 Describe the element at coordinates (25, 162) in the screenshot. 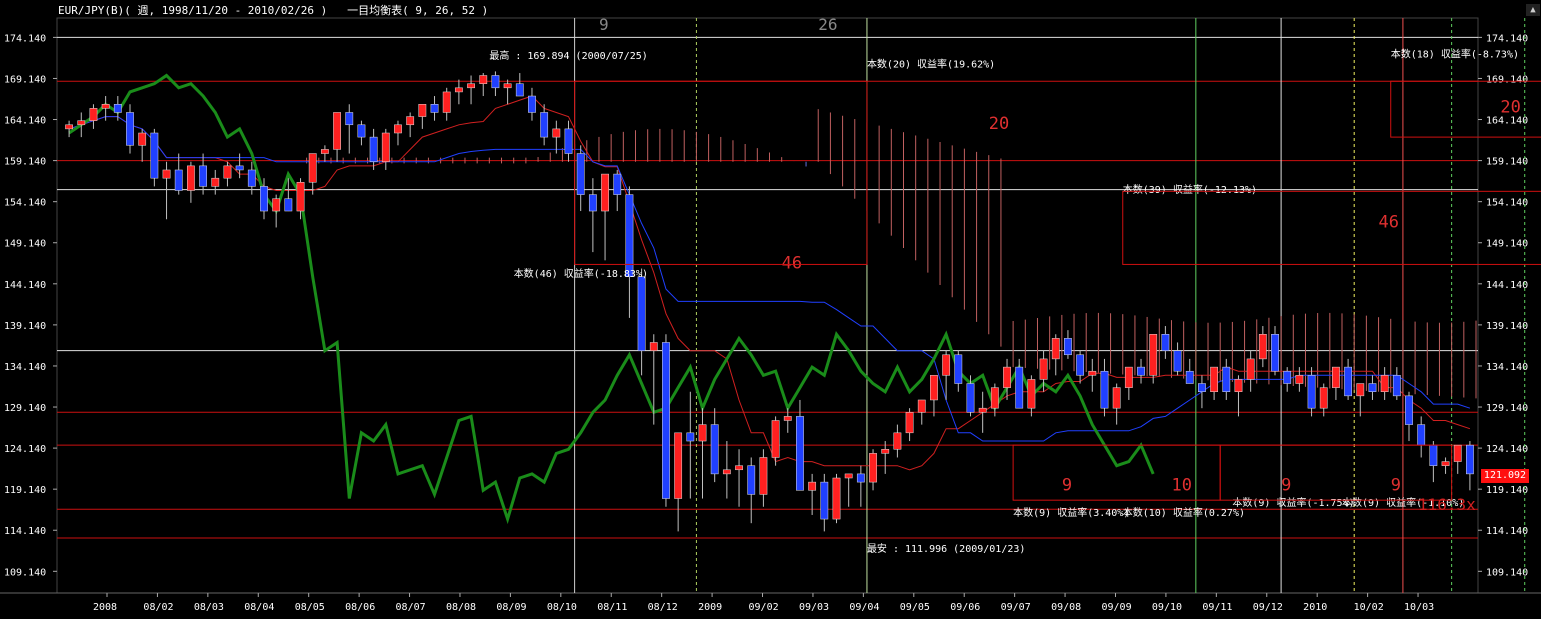

I see `y-tick-left: 159.140` at that location.